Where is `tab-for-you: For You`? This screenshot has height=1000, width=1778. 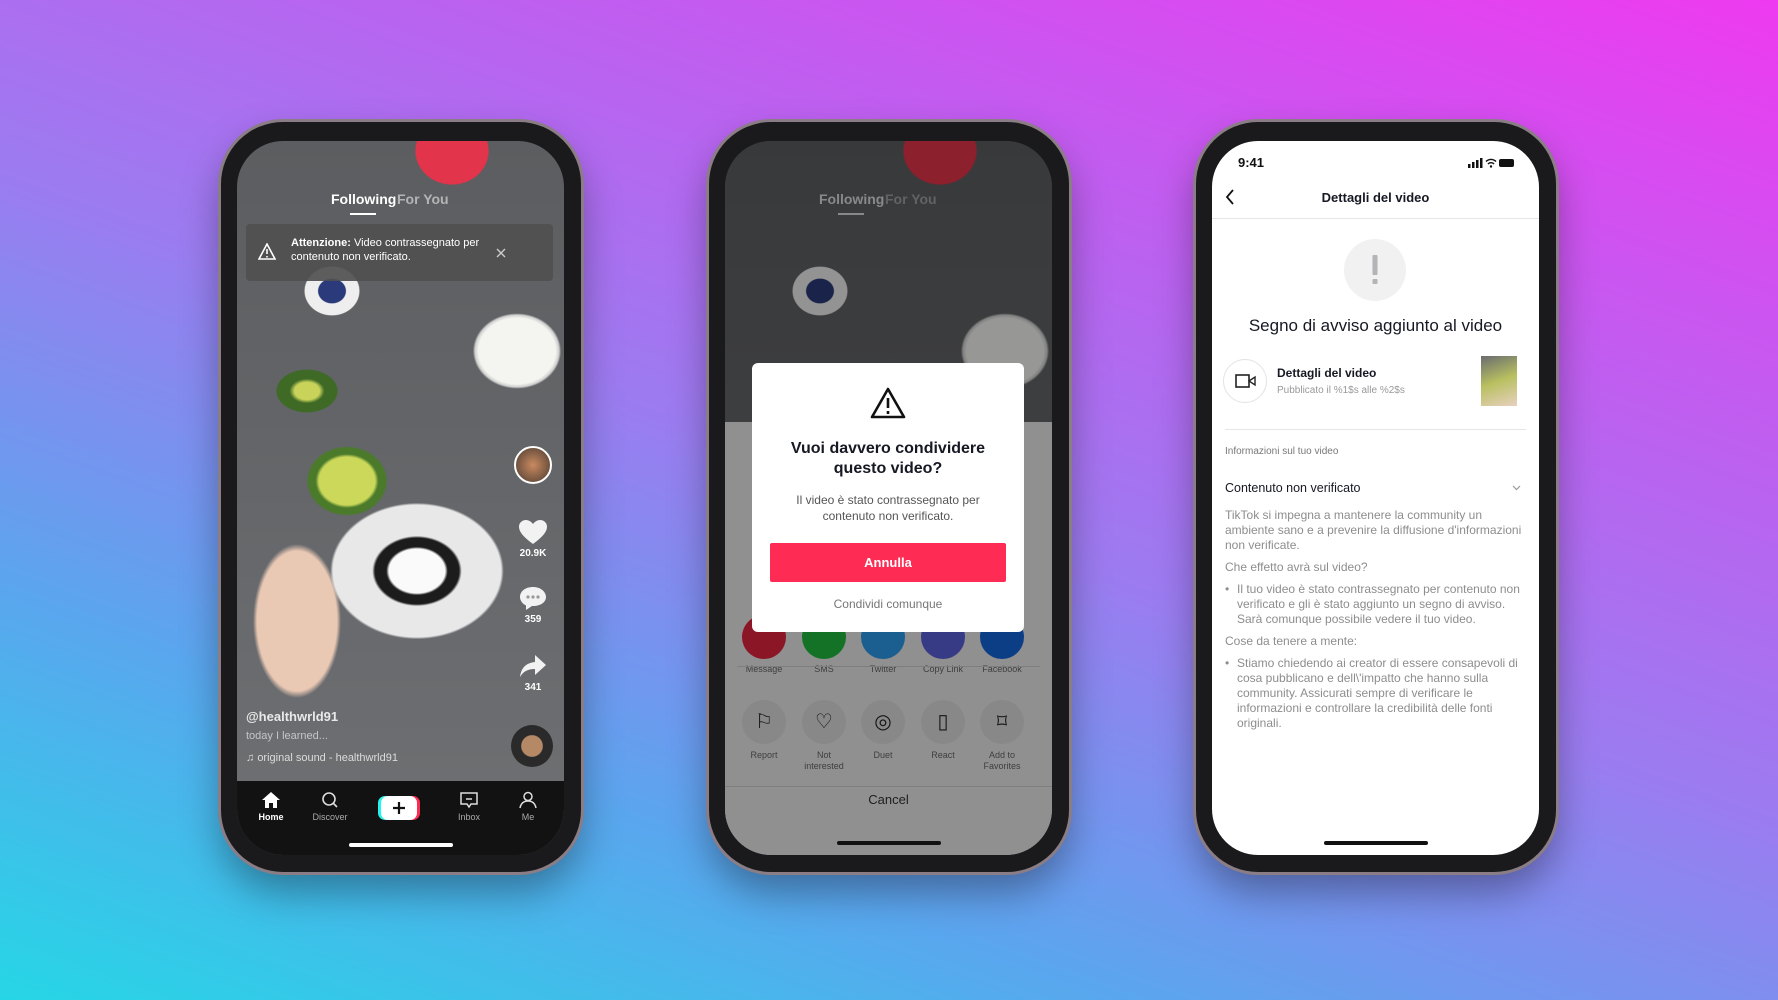 tab-for-you: For You is located at coordinates (423, 199).